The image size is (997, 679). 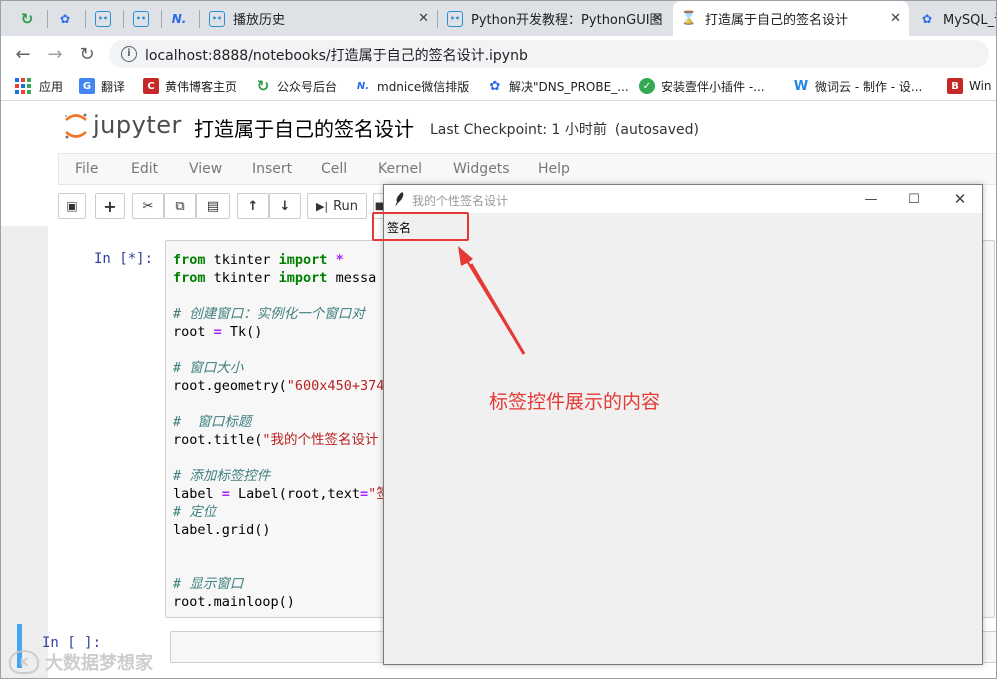 I want to click on back-arrow-icon: ←, so click(x=23, y=54).